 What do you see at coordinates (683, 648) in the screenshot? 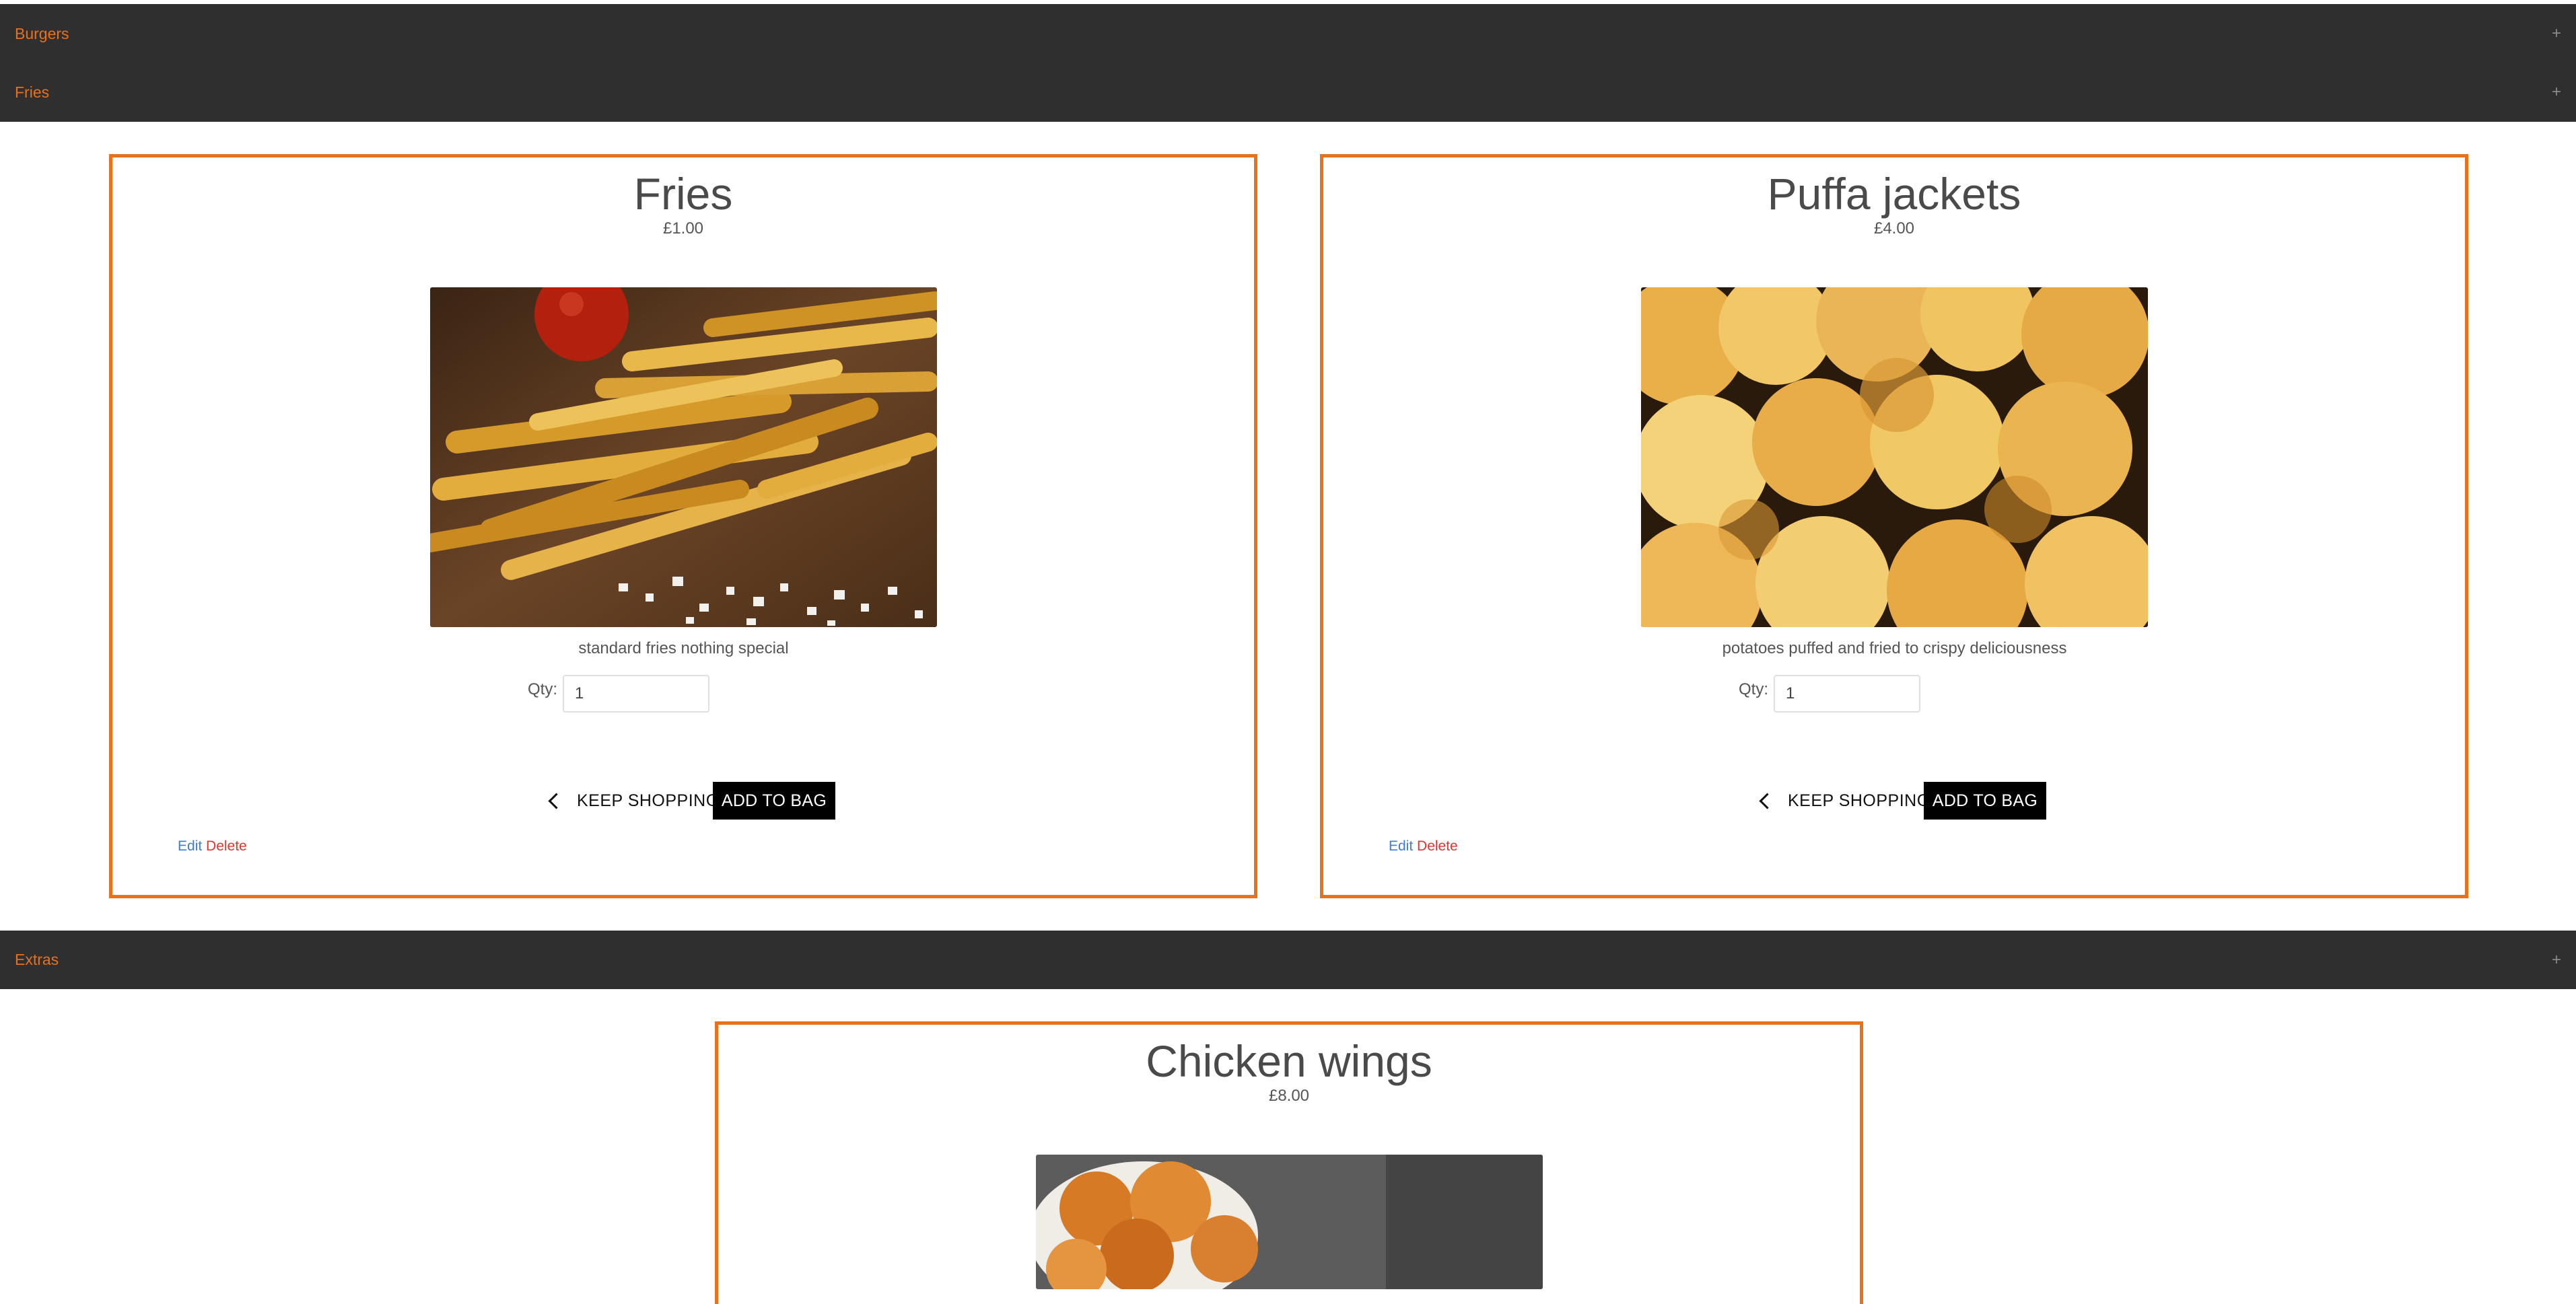
I see `product-description: standard fries nothing special` at bounding box center [683, 648].